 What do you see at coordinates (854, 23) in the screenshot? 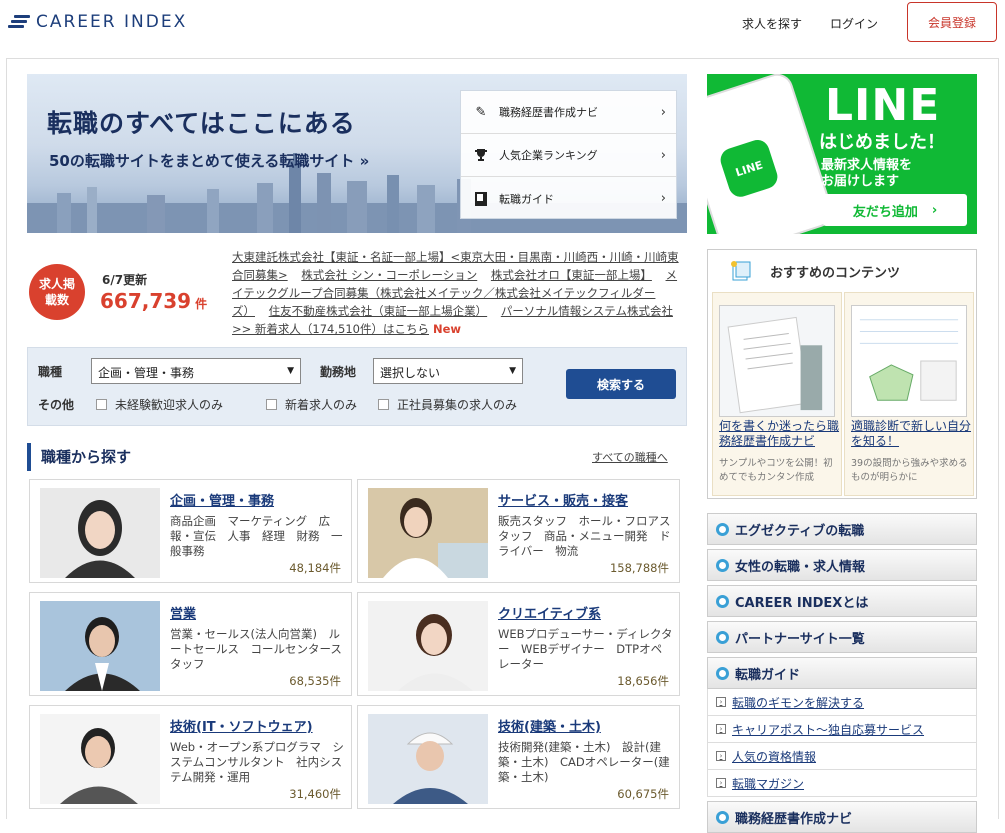
I see `nav-login: ログイン` at bounding box center [854, 23].